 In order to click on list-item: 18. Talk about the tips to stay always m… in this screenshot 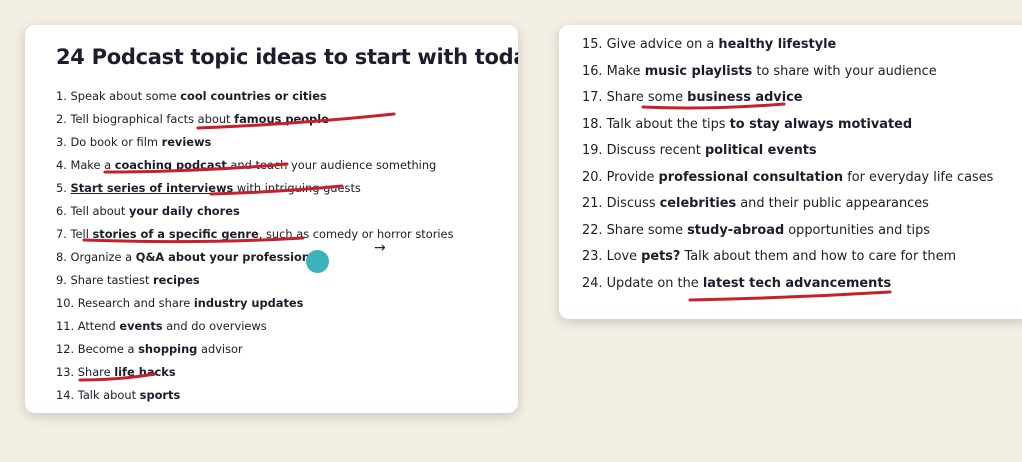, I will do `click(747, 124)`.